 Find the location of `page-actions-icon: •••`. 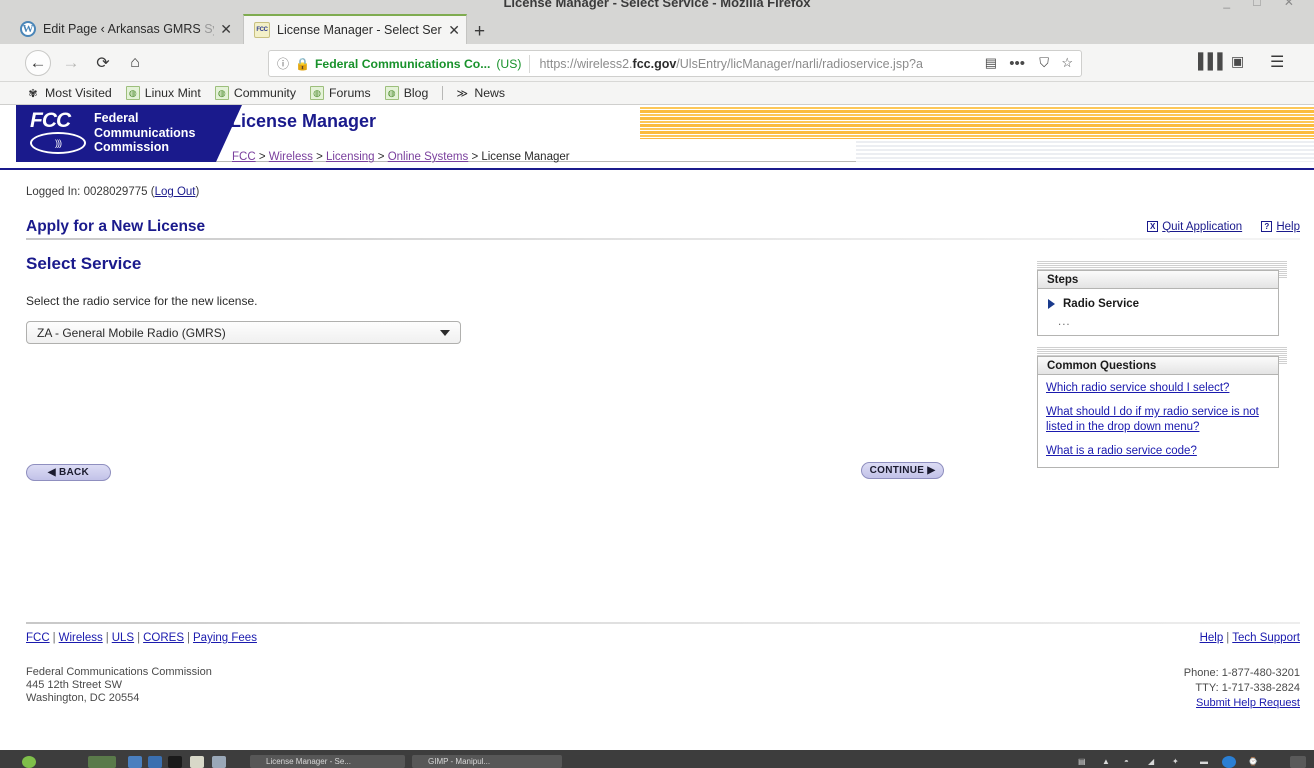

page-actions-icon: ••• is located at coordinates (1017, 63).